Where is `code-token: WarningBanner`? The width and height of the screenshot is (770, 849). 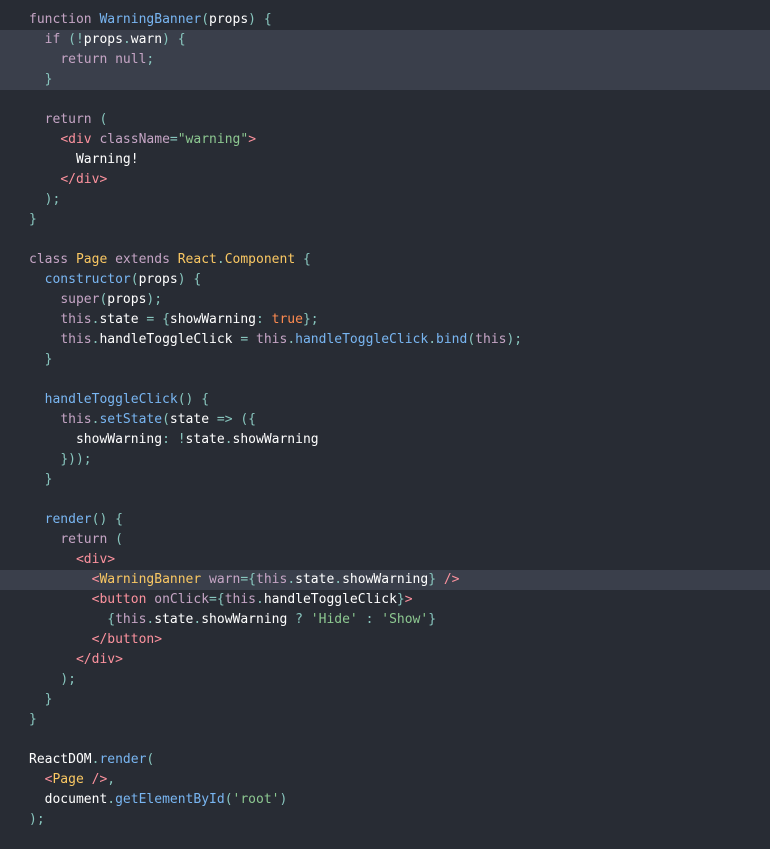
code-token: WarningBanner is located at coordinates (150, 19).